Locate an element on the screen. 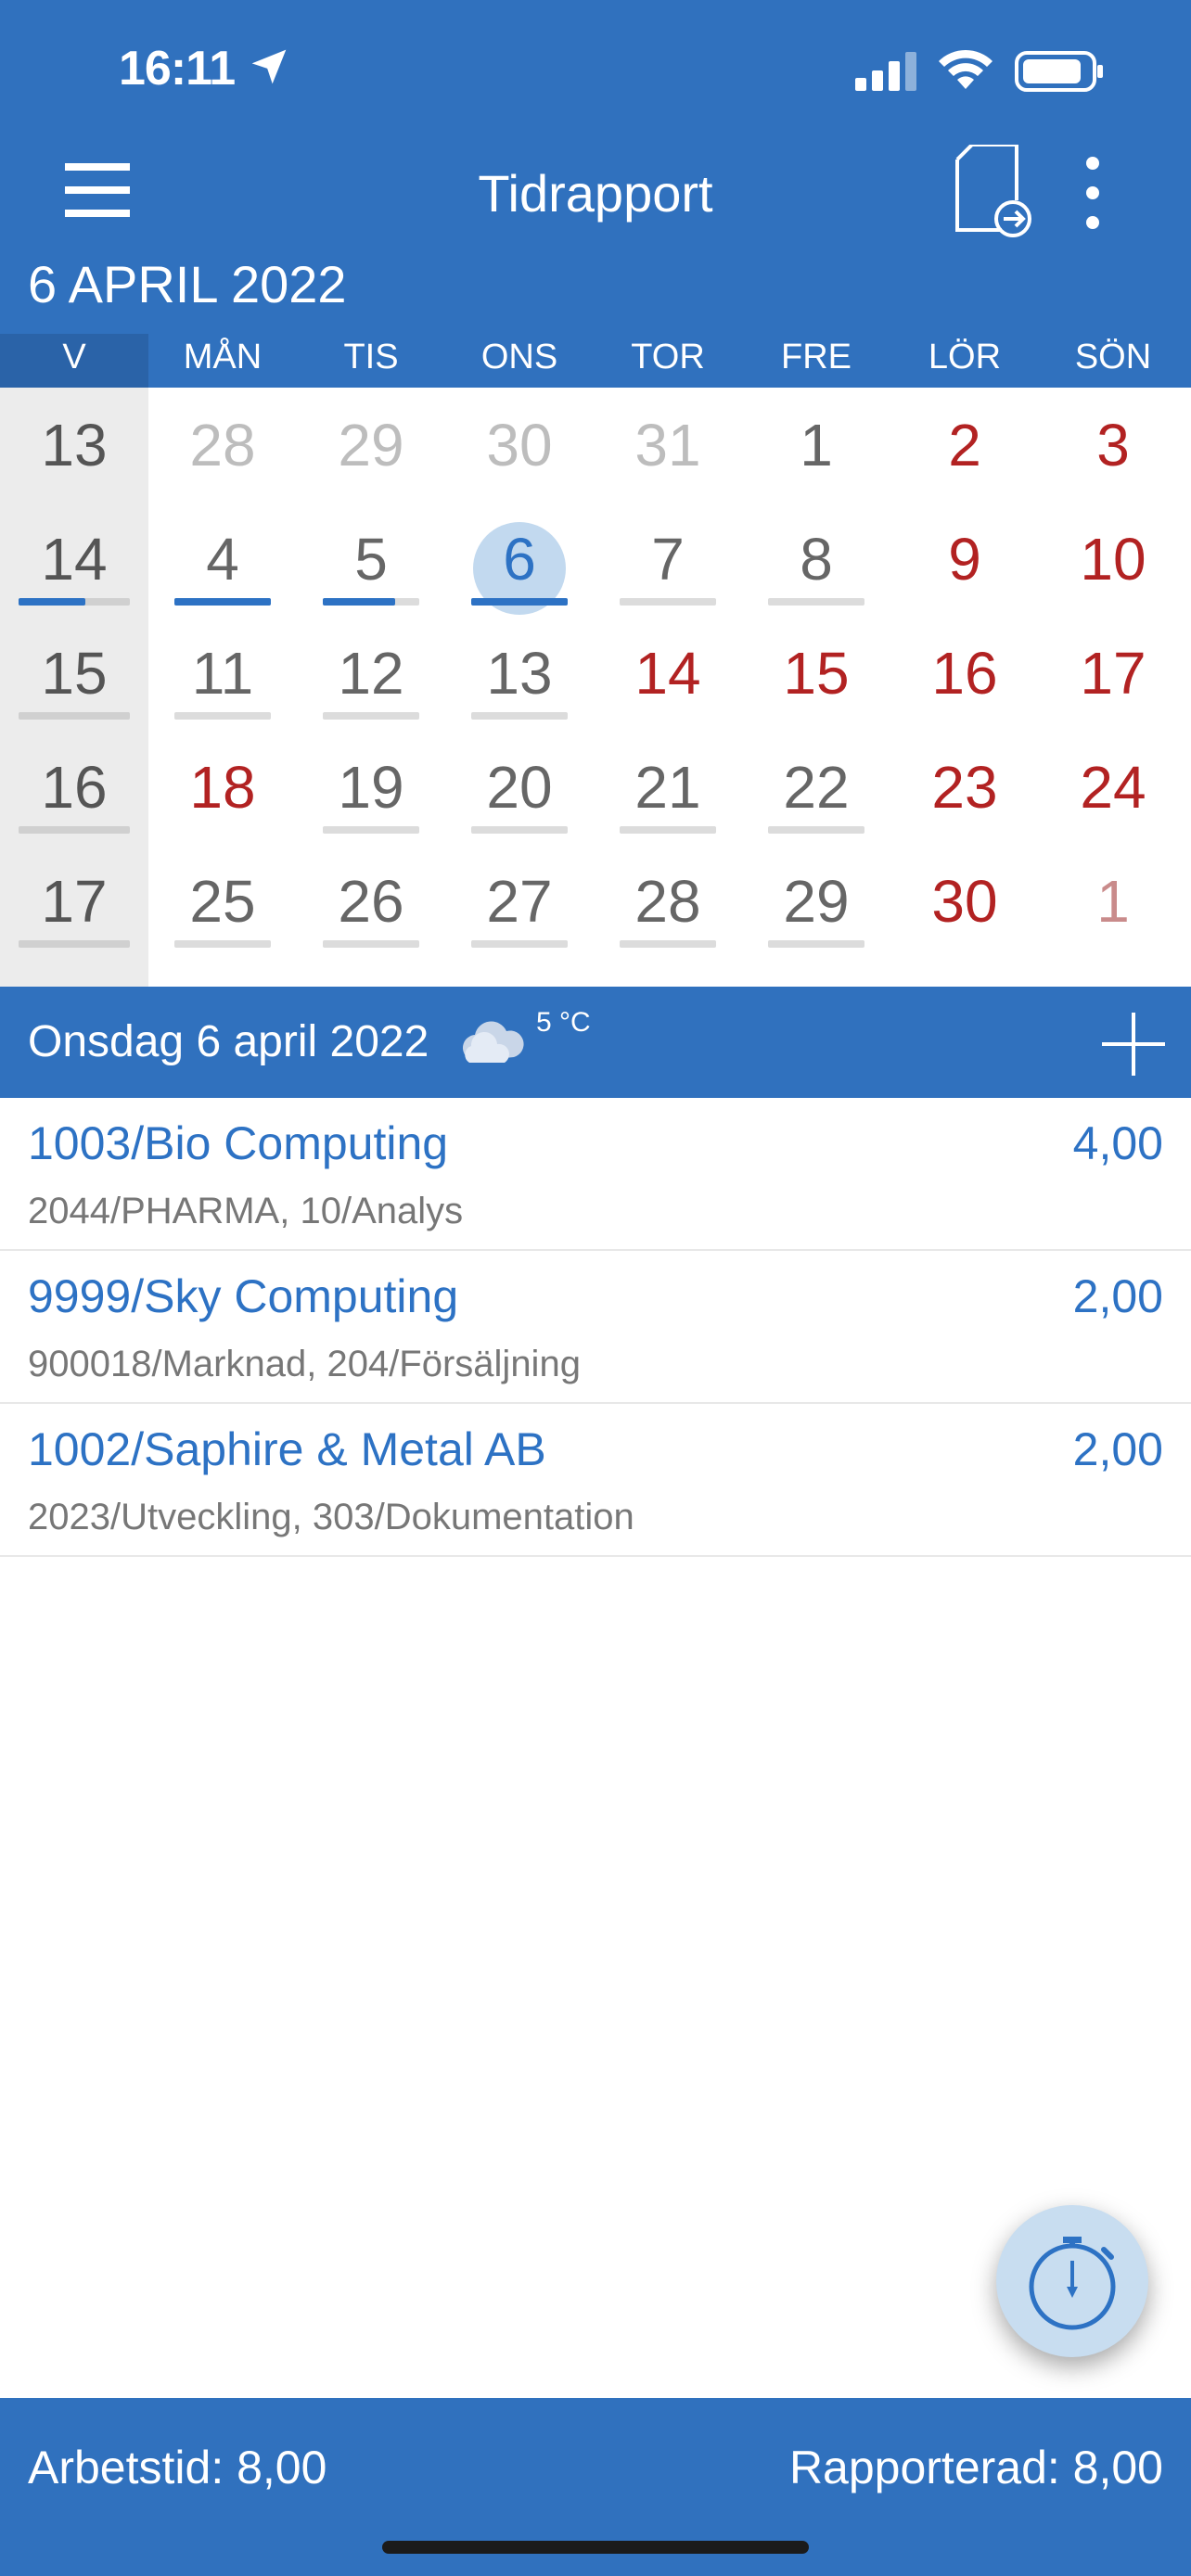 The height and width of the screenshot is (2576, 1191). day-progress-fill is located at coordinates (359, 602).